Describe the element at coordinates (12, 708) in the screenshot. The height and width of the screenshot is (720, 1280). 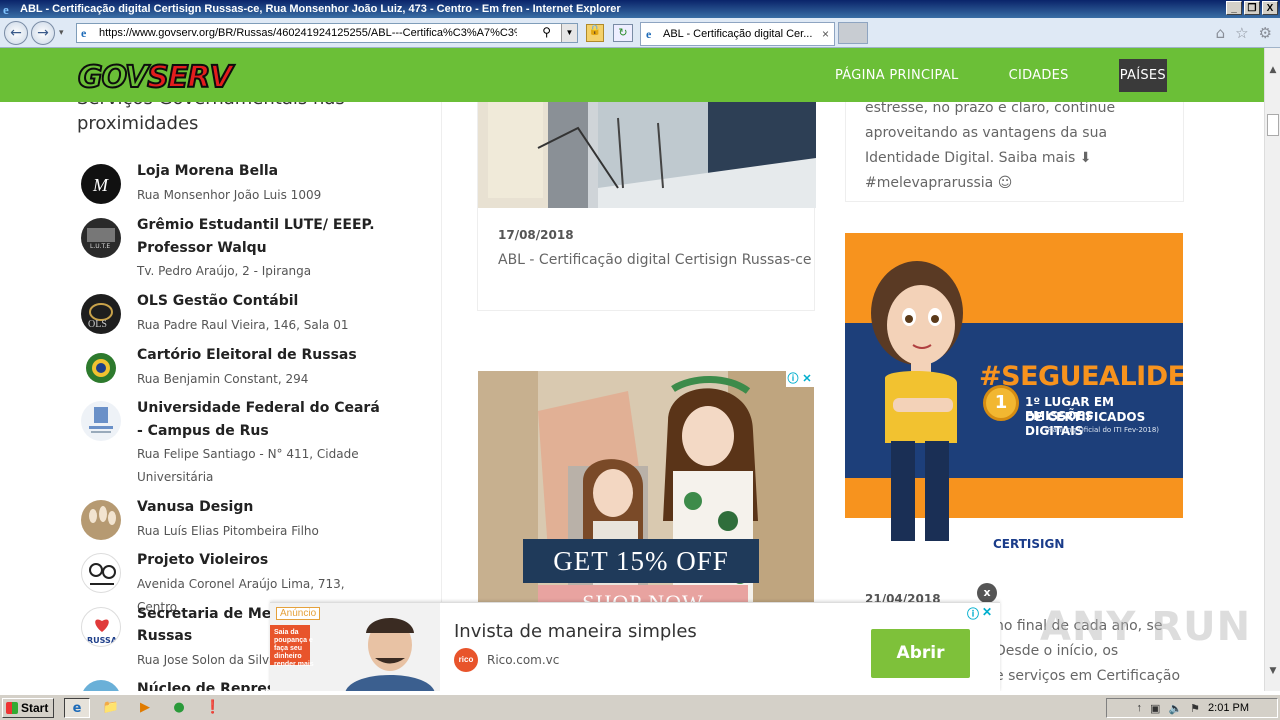
I see `windows-logo-icon` at that location.